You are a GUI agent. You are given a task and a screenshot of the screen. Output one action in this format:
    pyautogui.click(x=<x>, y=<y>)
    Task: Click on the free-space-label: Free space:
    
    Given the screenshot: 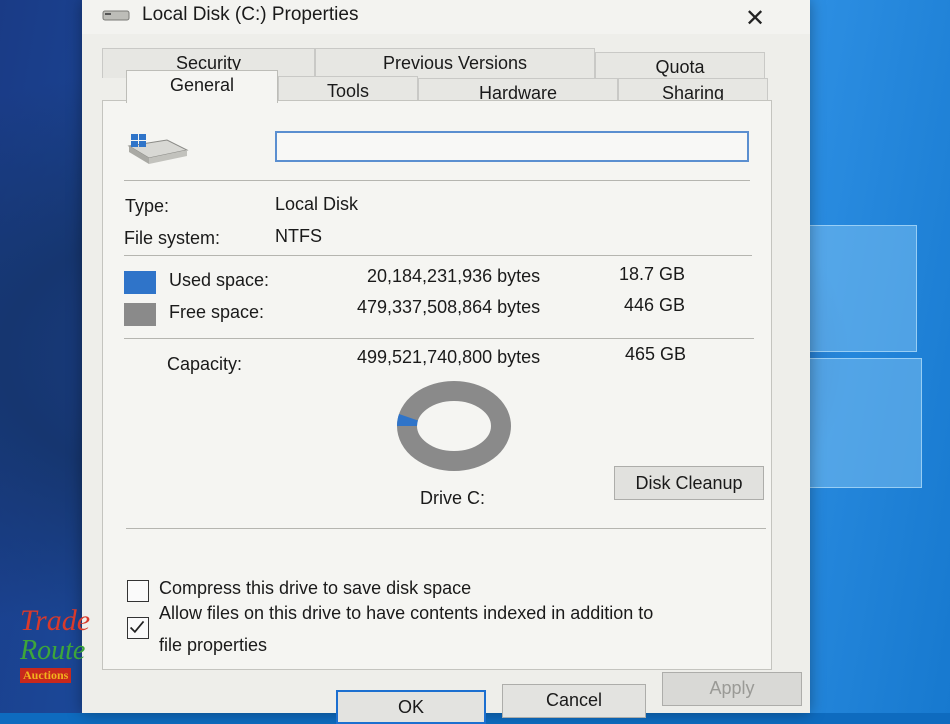 What is the action you would take?
    pyautogui.click(x=217, y=312)
    